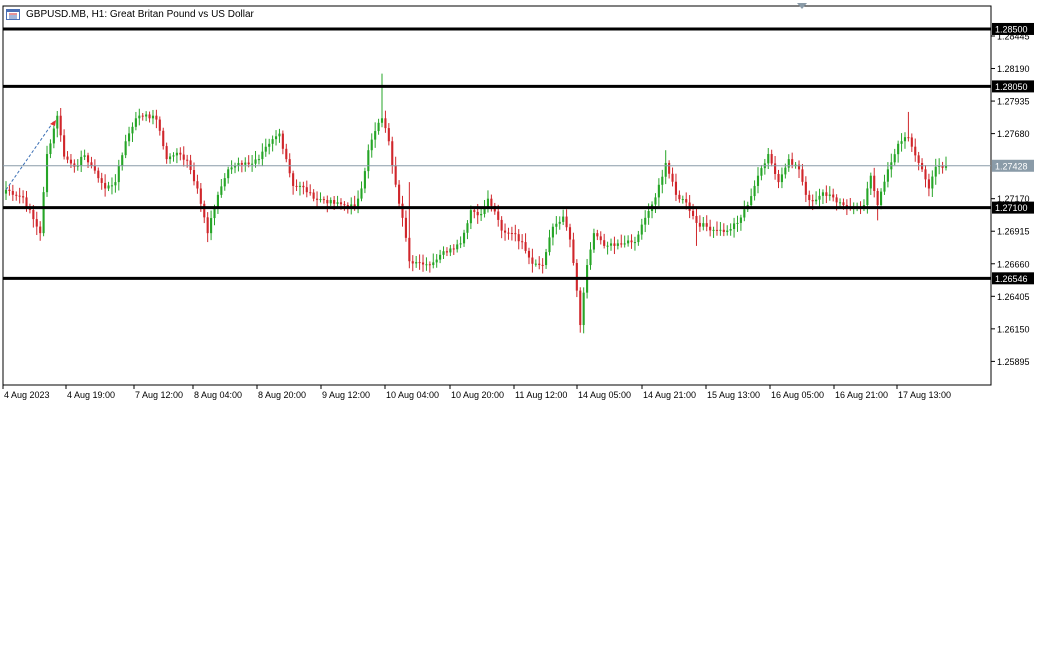 This screenshot has width=1045, height=672. Describe the element at coordinates (412, 395) in the screenshot. I see `x-tick-label: 10 Aug 04:00` at that location.